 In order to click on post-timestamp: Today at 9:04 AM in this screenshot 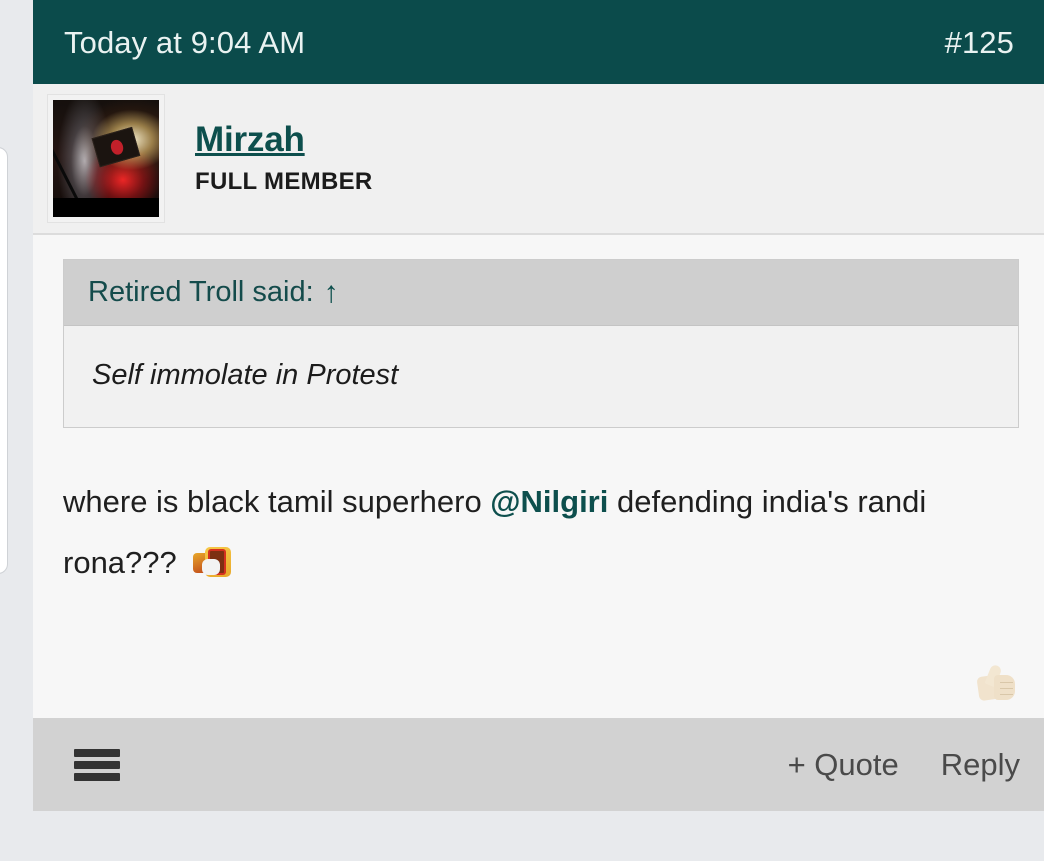, I will do `click(184, 42)`.